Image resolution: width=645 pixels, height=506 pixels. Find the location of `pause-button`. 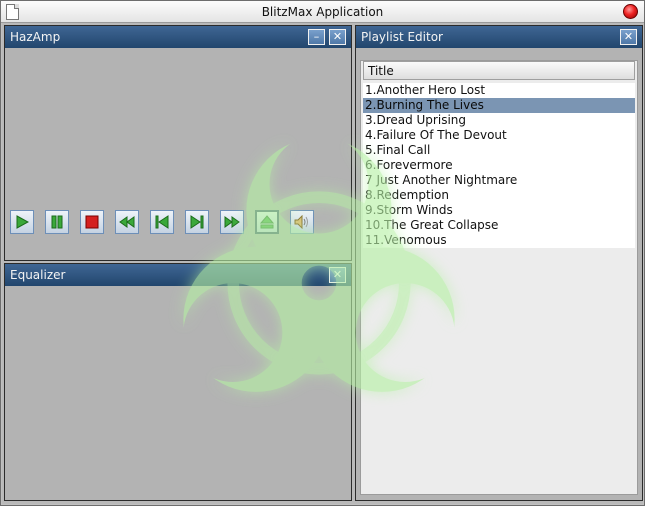

pause-button is located at coordinates (57, 222).